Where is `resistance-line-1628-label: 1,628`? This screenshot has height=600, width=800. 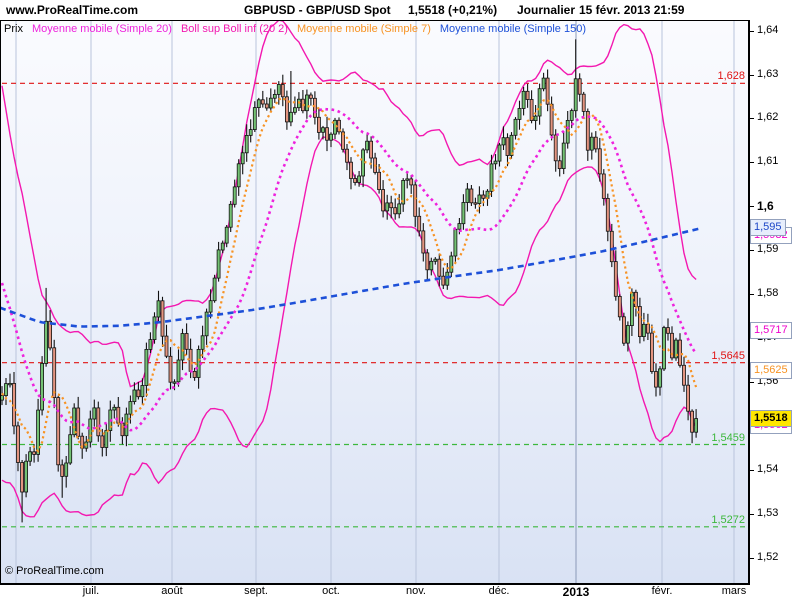 resistance-line-1628-label: 1,628 is located at coordinates (731, 76).